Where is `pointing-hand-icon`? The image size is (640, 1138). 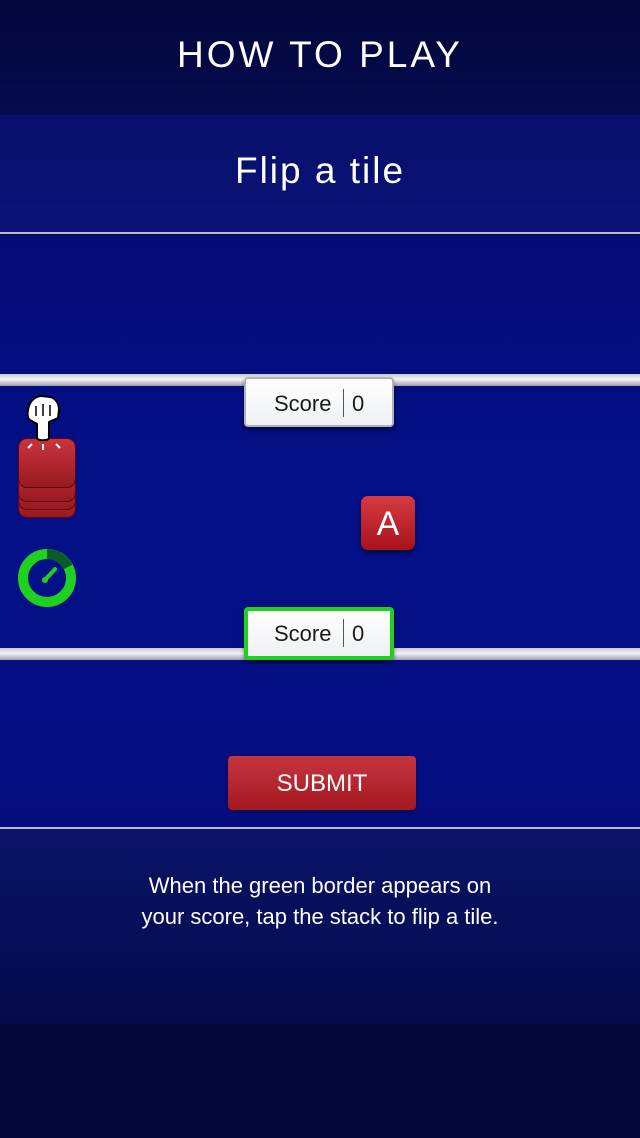 pointing-hand-icon is located at coordinates (43, 422).